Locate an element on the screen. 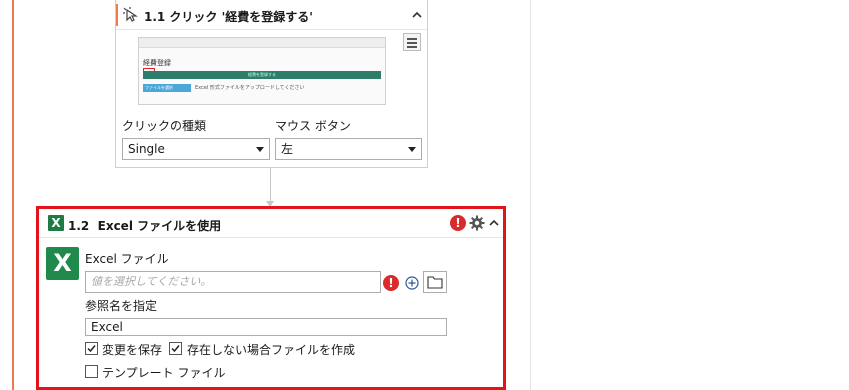 Image resolution: width=849 pixels, height=390 pixels. click-icon is located at coordinates (130, 14).